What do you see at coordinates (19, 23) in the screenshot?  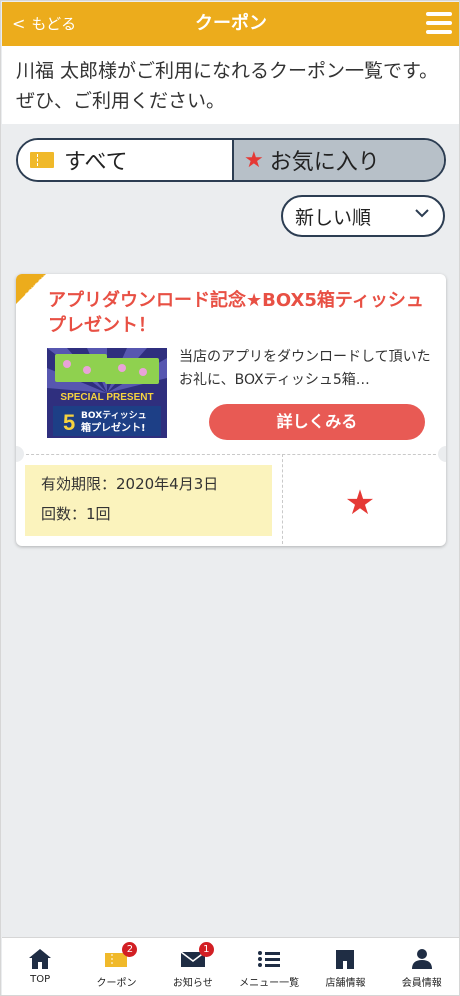 I see `chevron-left-icon: <` at bounding box center [19, 23].